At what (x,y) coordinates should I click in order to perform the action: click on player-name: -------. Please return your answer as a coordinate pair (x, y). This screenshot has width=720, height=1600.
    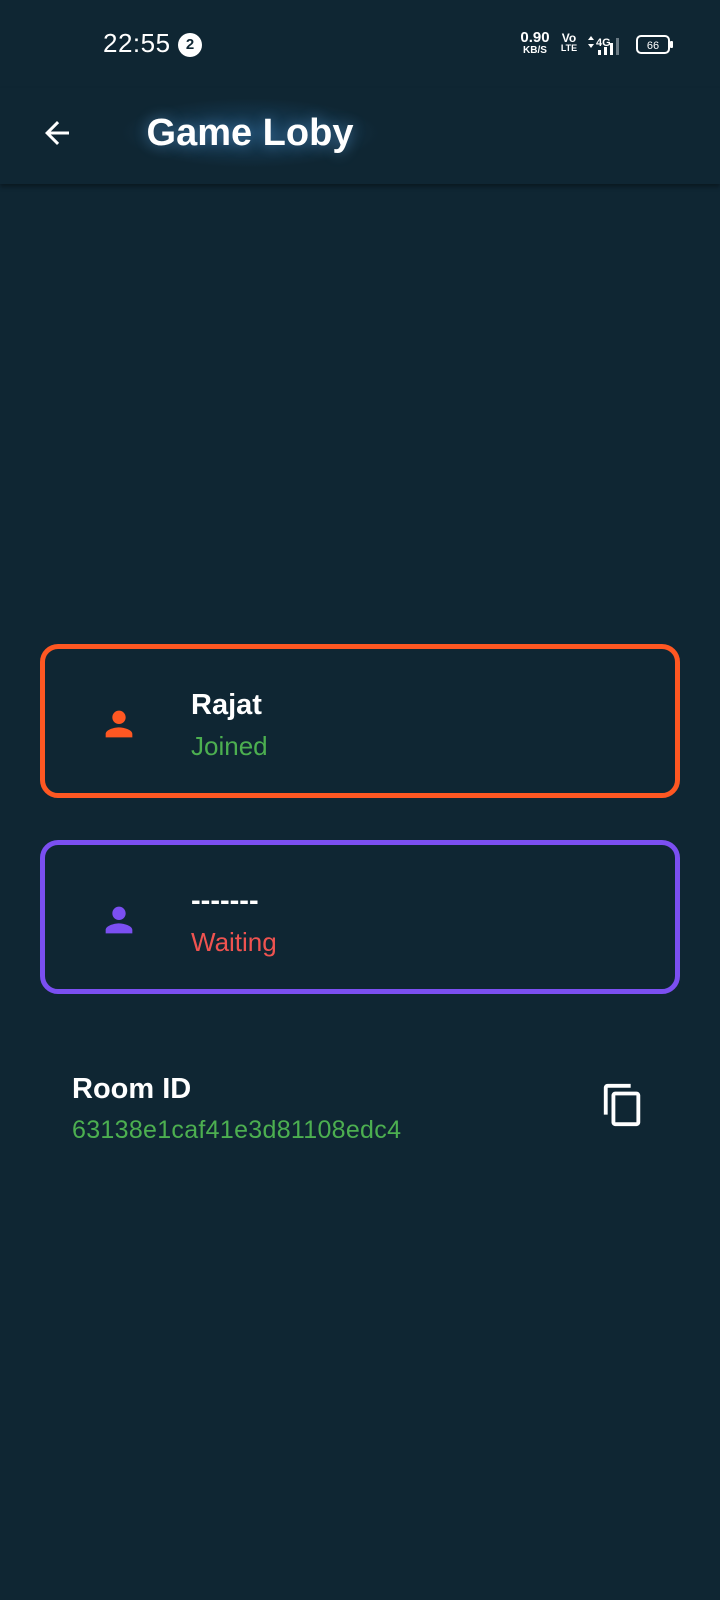
    Looking at the image, I should click on (225, 901).